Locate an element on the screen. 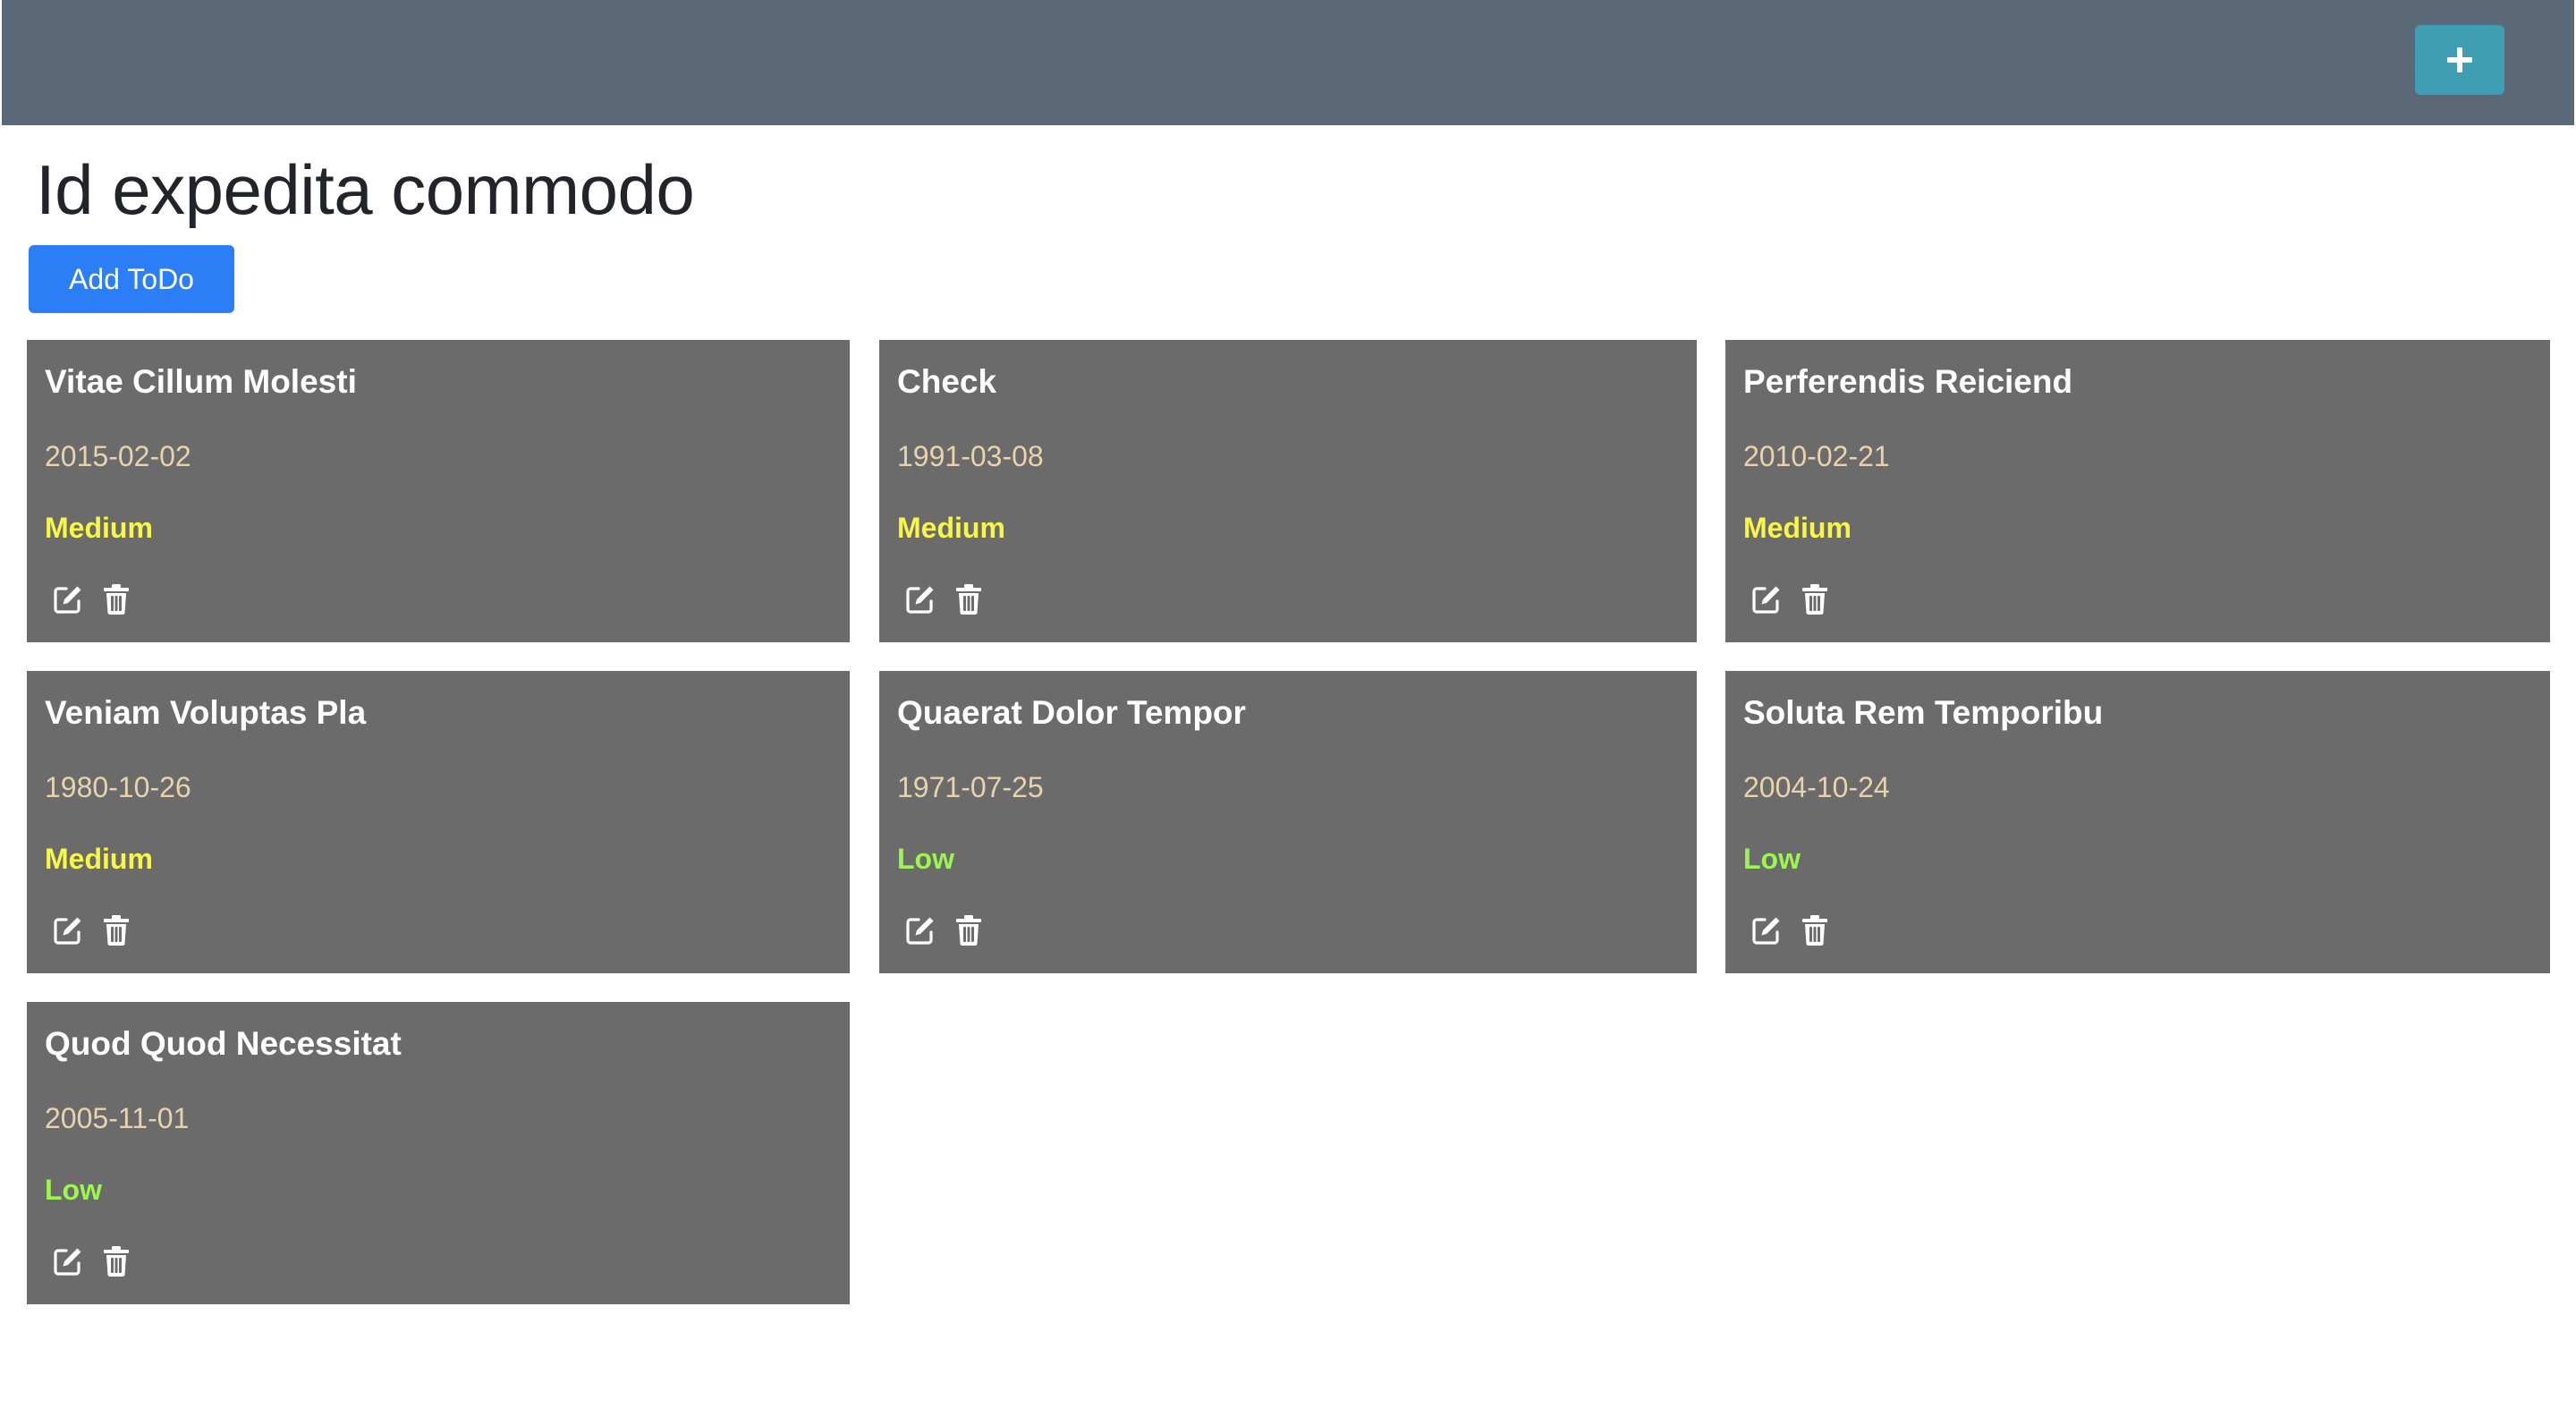 Image resolution: width=2576 pixels, height=1417 pixels. todo-date: 2004-10-24 is located at coordinates (1816, 787).